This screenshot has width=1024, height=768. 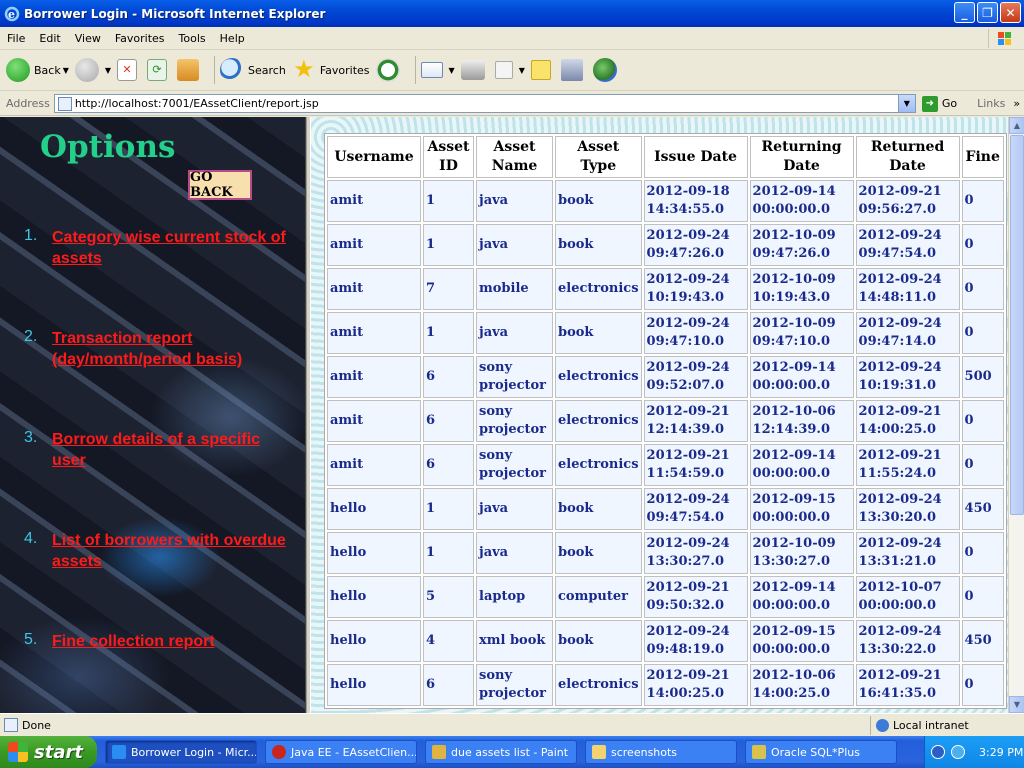 I want to click on edit-button: ▼, so click(x=509, y=70).